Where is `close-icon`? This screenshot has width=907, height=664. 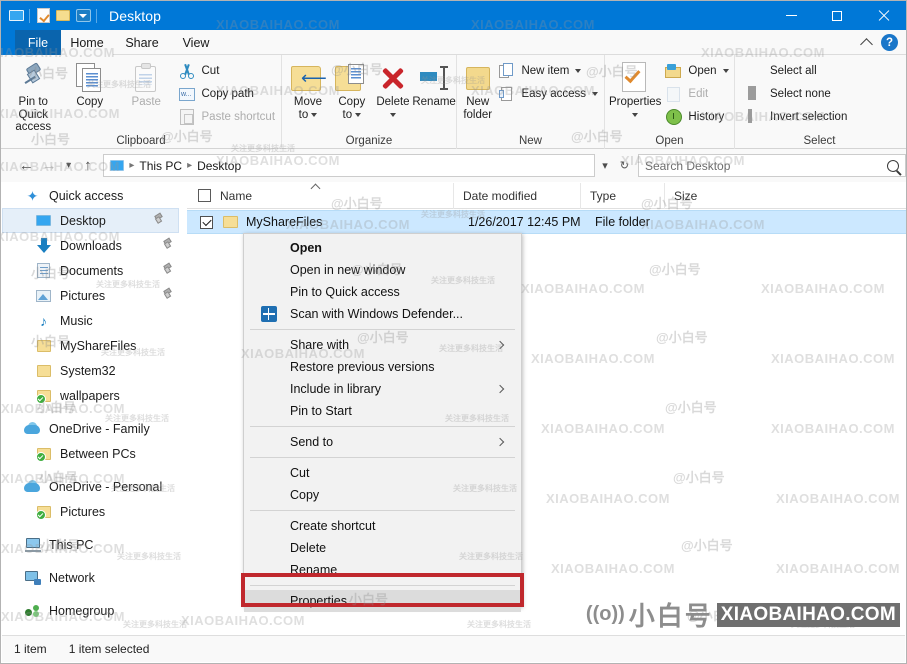 close-icon is located at coordinates (883, 15).